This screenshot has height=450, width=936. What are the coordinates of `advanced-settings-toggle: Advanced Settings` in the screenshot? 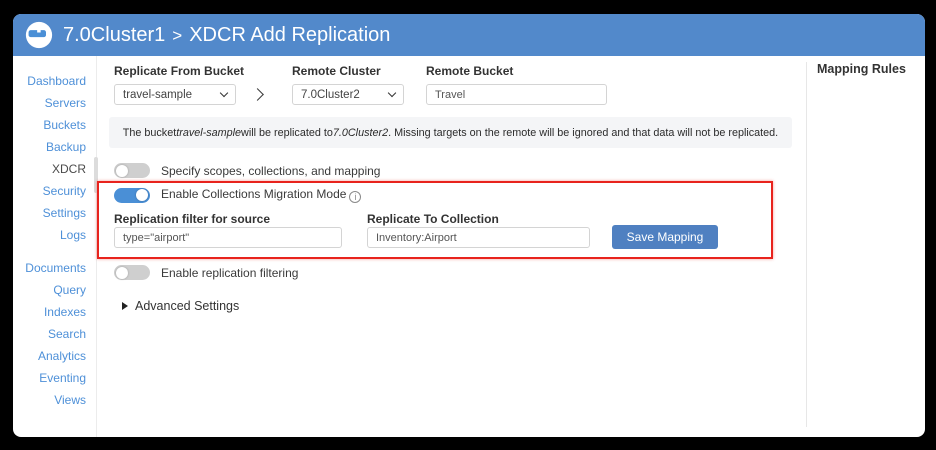 It's located at (180, 306).